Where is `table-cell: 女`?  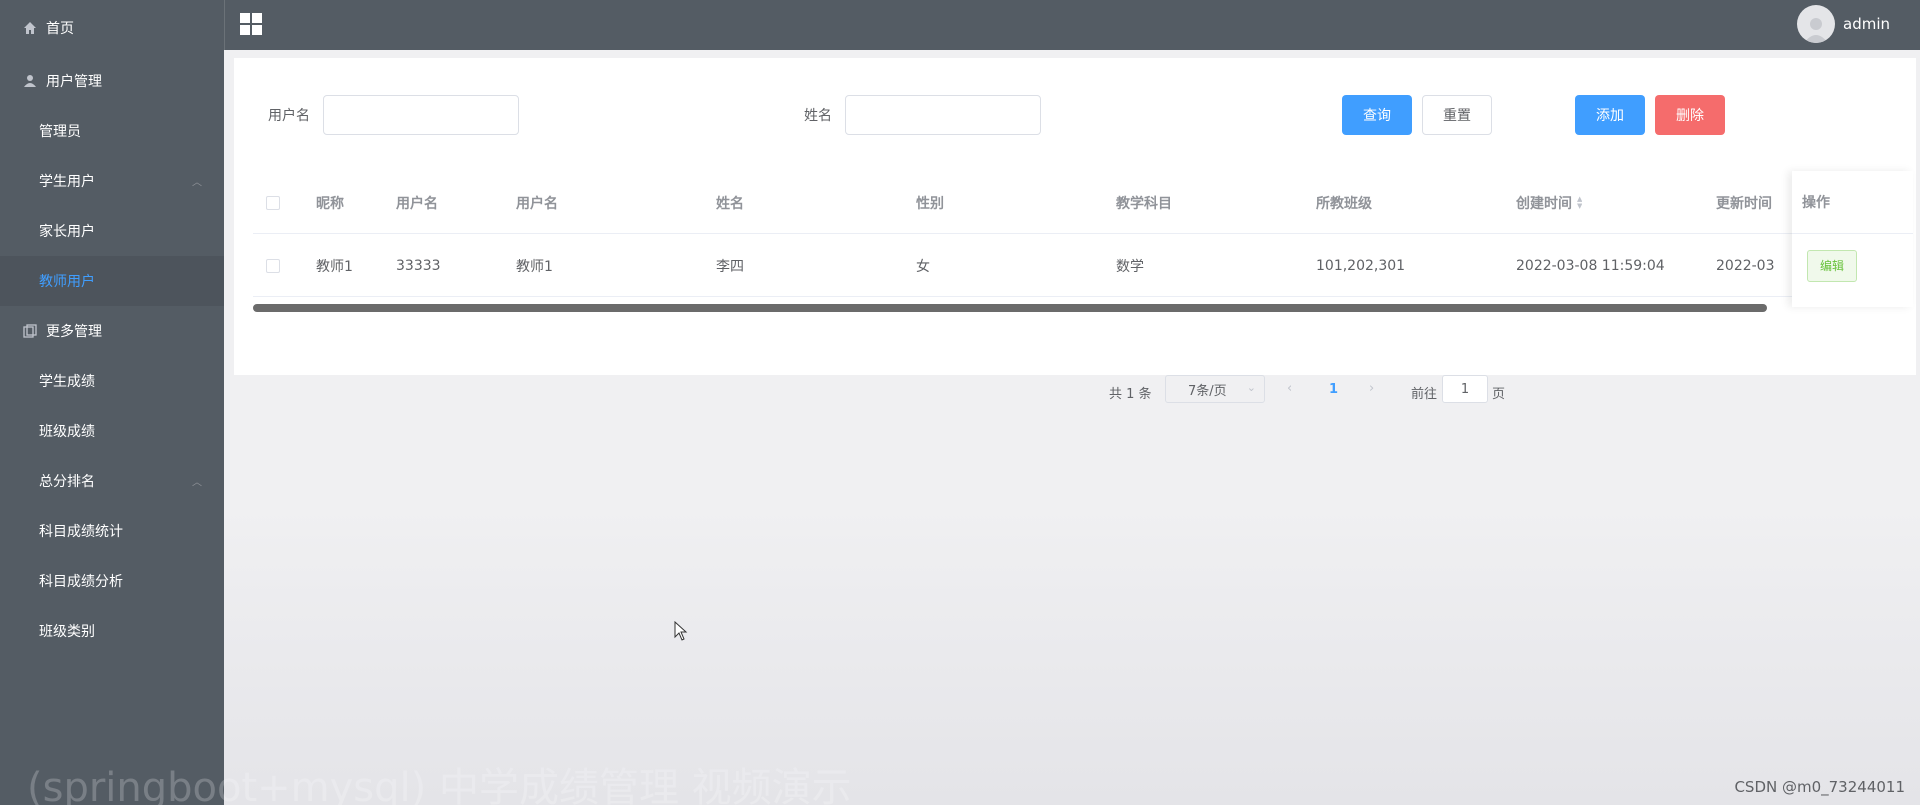 table-cell: 女 is located at coordinates (923, 266).